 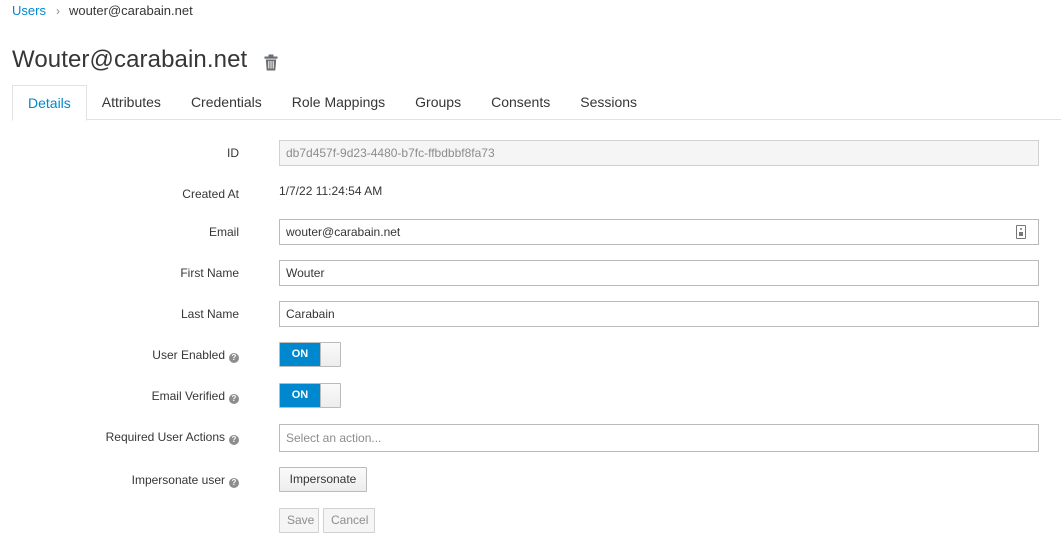 I want to click on user-enabled-state: ON, so click(x=300, y=354).